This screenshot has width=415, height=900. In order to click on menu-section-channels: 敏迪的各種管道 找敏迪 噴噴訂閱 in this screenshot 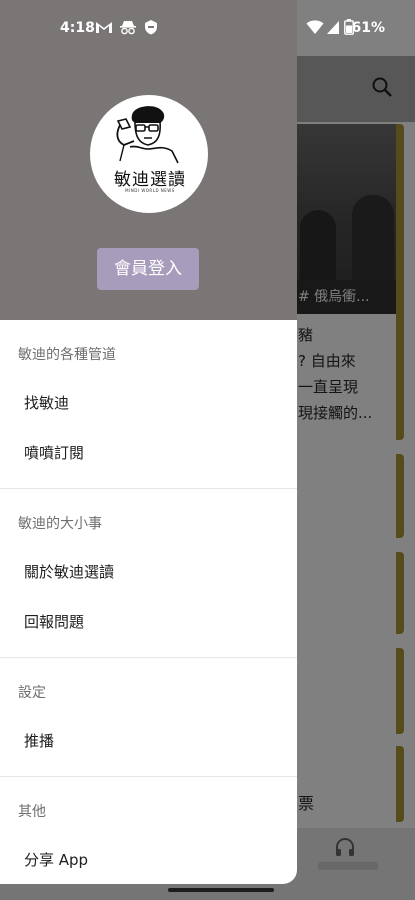, I will do `click(148, 404)`.